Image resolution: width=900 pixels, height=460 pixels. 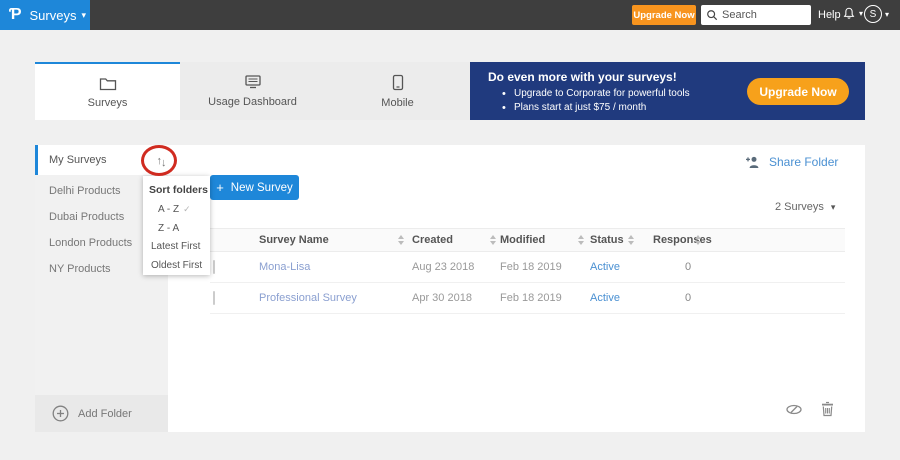 What do you see at coordinates (450, 15) in the screenshot?
I see `top-bar: Ƥ Surveys ▾ Upgrade Now Help ▾ S ▾` at bounding box center [450, 15].